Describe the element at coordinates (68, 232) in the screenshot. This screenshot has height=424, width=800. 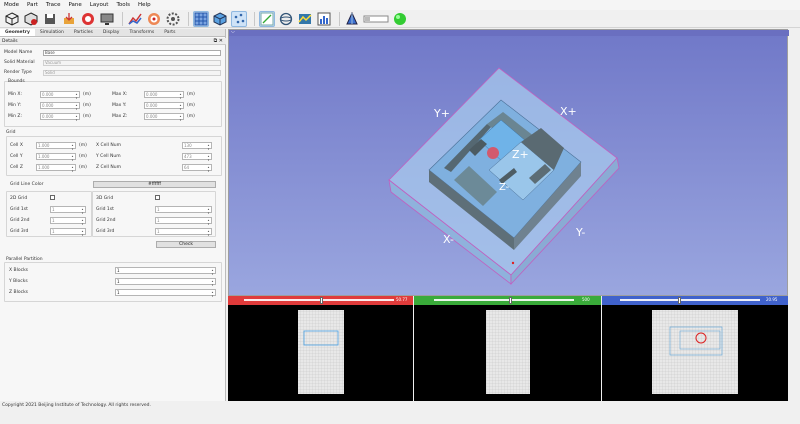
I see `grid-3rd-input: 1` at that location.